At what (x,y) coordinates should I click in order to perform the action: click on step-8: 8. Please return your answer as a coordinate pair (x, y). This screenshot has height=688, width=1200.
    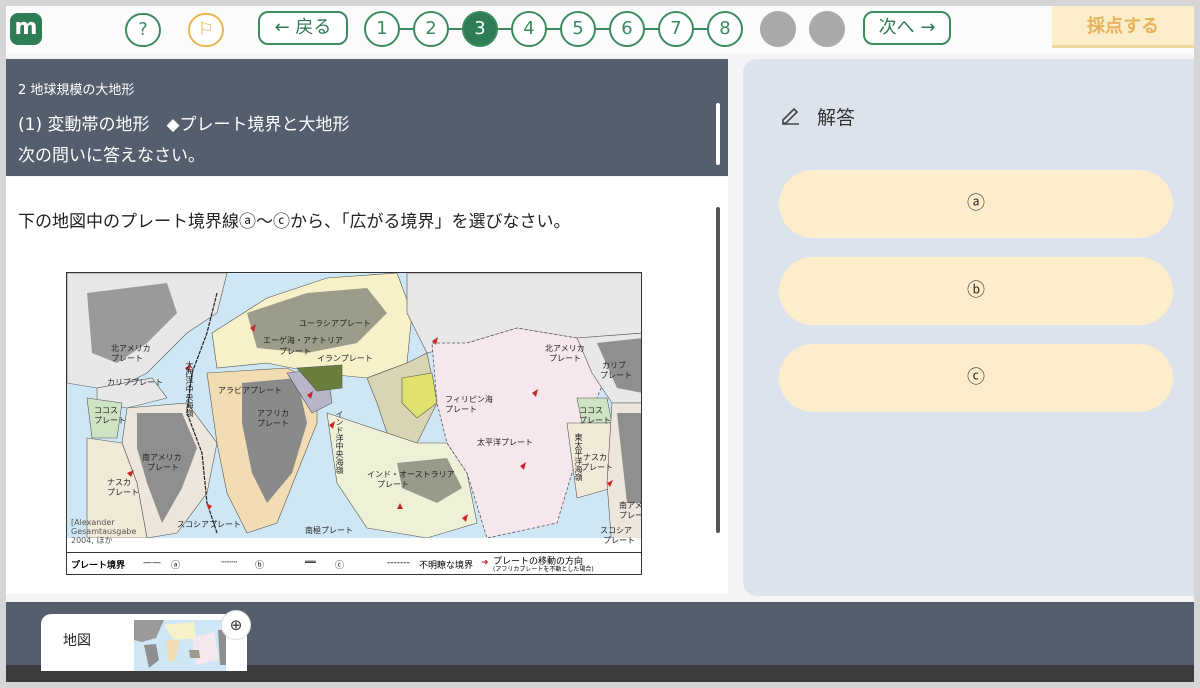
    Looking at the image, I should click on (725, 29).